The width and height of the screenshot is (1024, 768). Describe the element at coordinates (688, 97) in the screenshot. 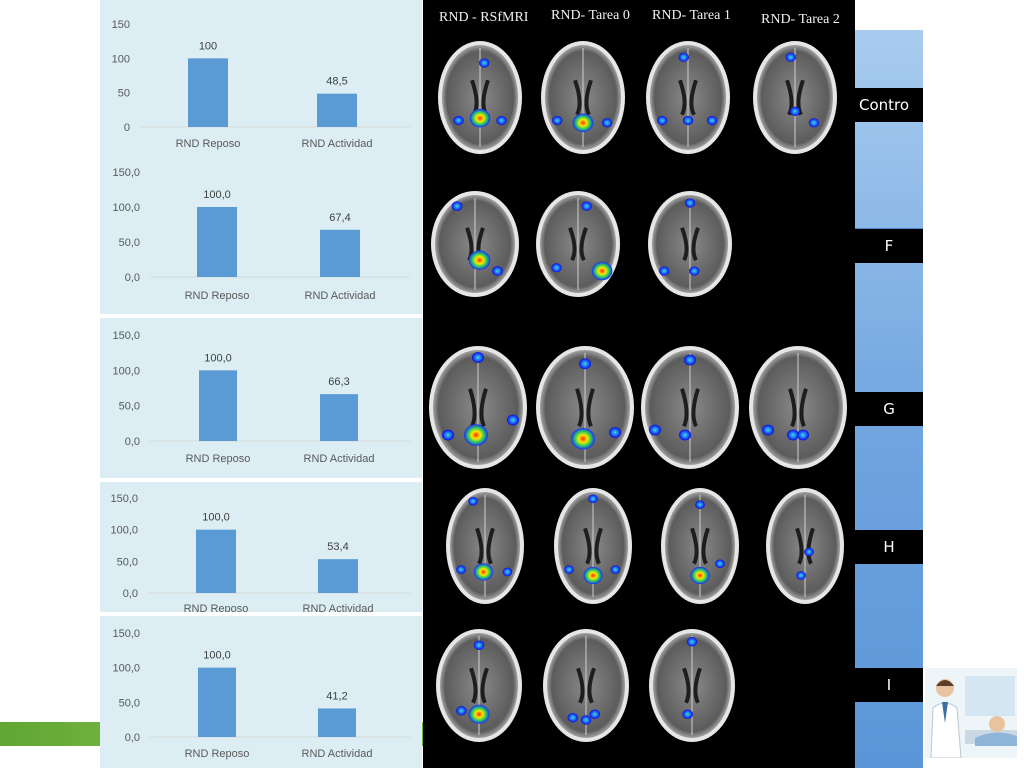

I see `brain-slice-r1-c3` at that location.